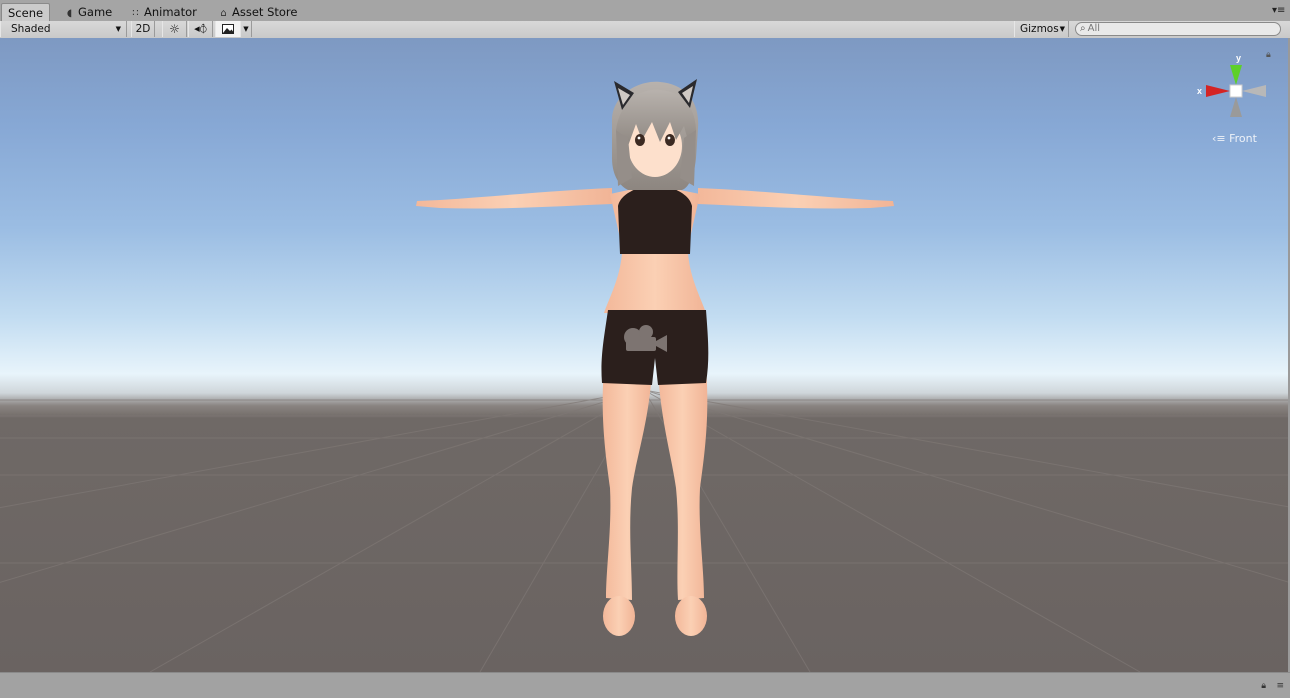 The image size is (1290, 698). I want to click on shading-mode-label: Shaded, so click(31, 29).